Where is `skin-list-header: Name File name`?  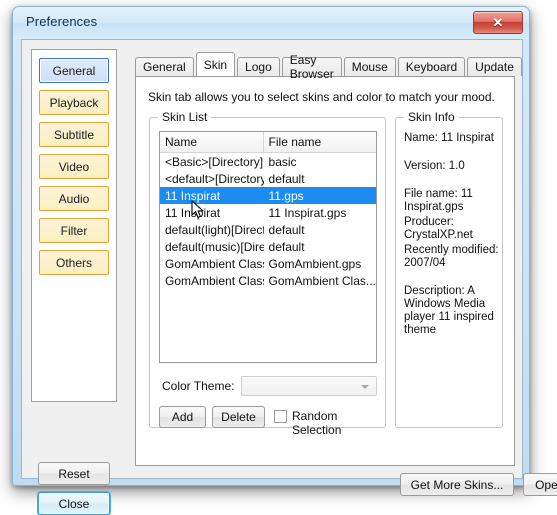
skin-list-header: Name File name is located at coordinates (268, 142).